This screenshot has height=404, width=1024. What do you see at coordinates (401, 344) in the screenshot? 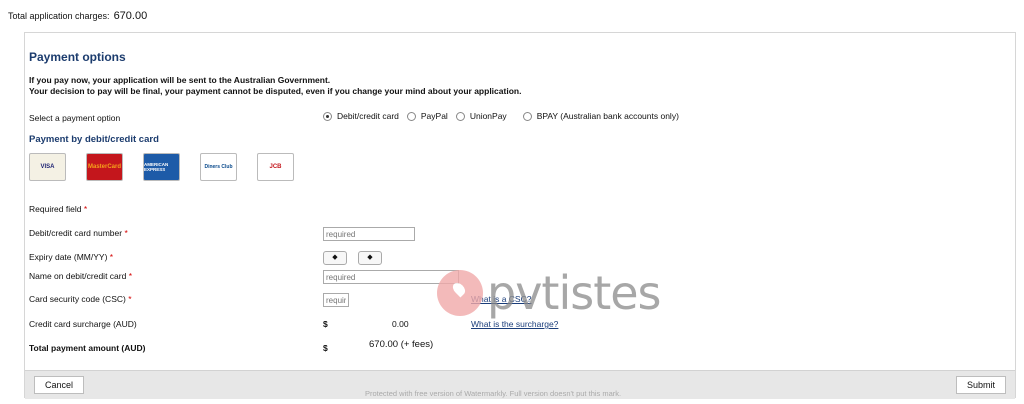
I see `total-payment-value: 670.00 (+ fees)` at bounding box center [401, 344].